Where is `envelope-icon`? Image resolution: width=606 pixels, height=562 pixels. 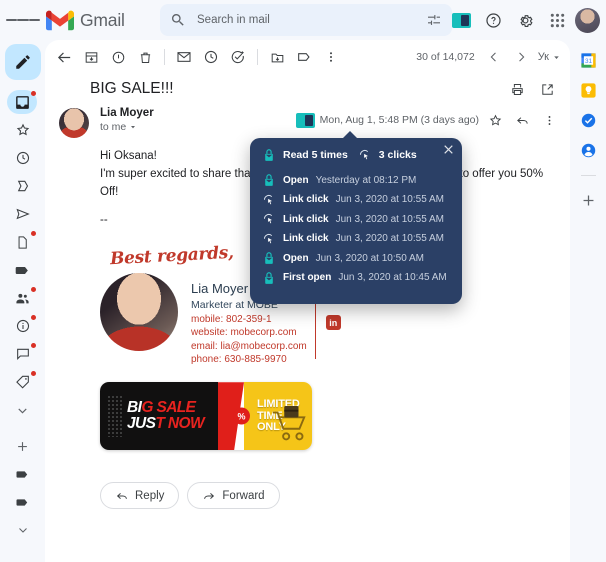
envelope-icon is located at coordinates (184, 57).